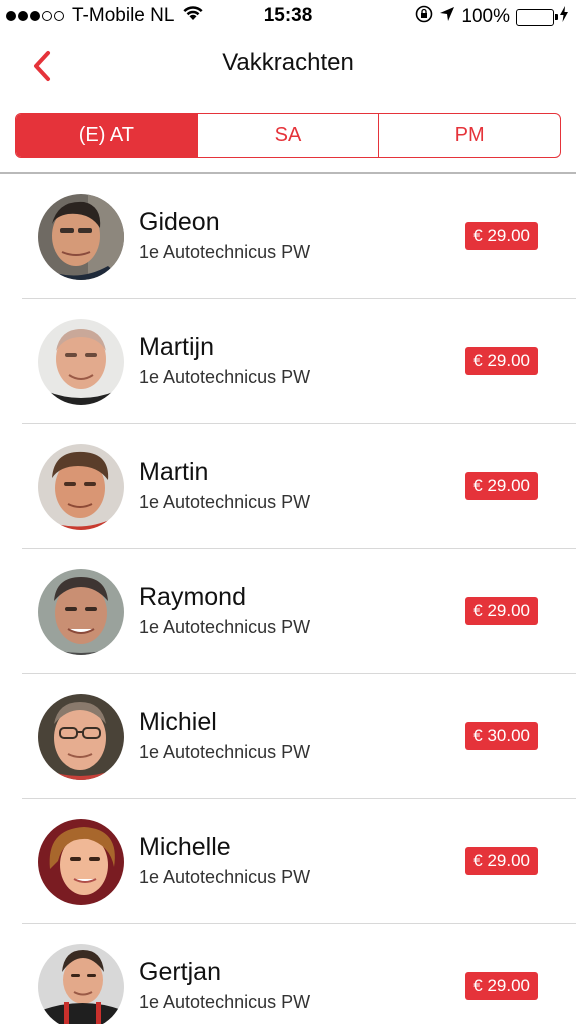 The image size is (576, 1024). I want to click on location-arrow-icon, so click(447, 17).